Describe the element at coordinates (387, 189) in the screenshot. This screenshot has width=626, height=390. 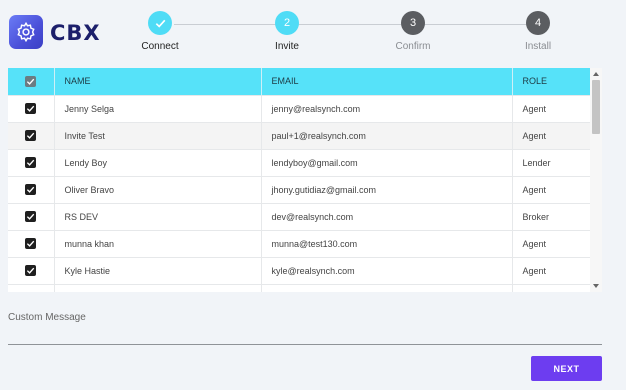
I see `cell-email: jhony.gutidiaz@gmail.com` at that location.